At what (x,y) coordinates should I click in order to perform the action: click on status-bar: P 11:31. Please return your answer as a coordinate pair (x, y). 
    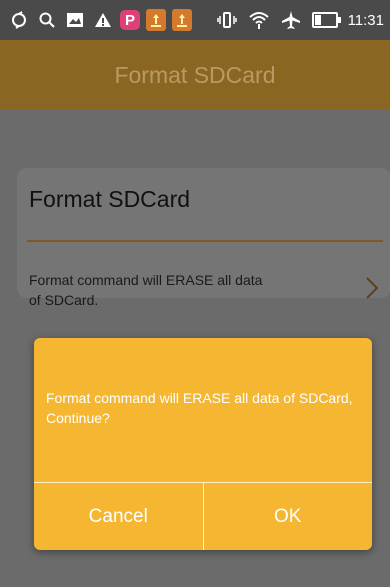
    Looking at the image, I should click on (195, 20).